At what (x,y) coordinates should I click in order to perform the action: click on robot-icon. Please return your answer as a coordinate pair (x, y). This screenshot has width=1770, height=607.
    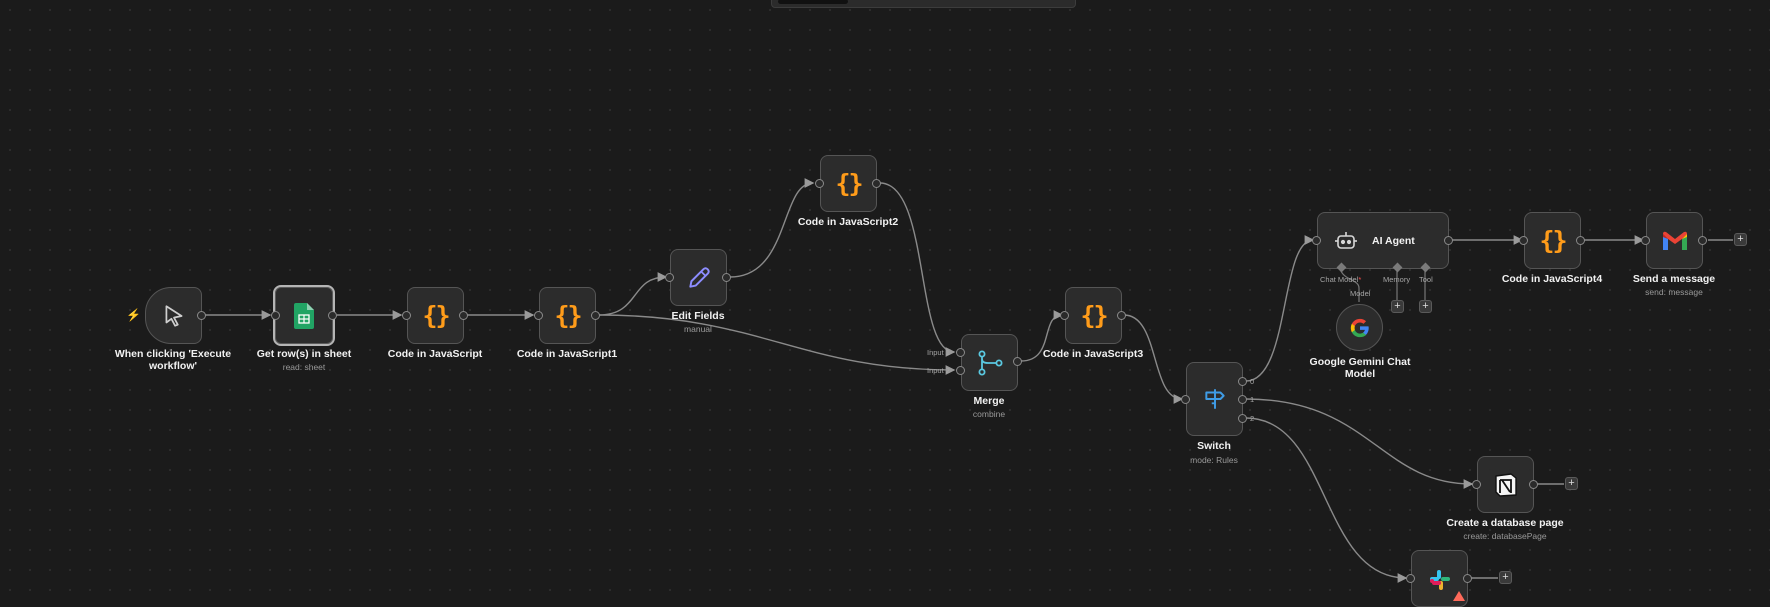
    Looking at the image, I should click on (1346, 240).